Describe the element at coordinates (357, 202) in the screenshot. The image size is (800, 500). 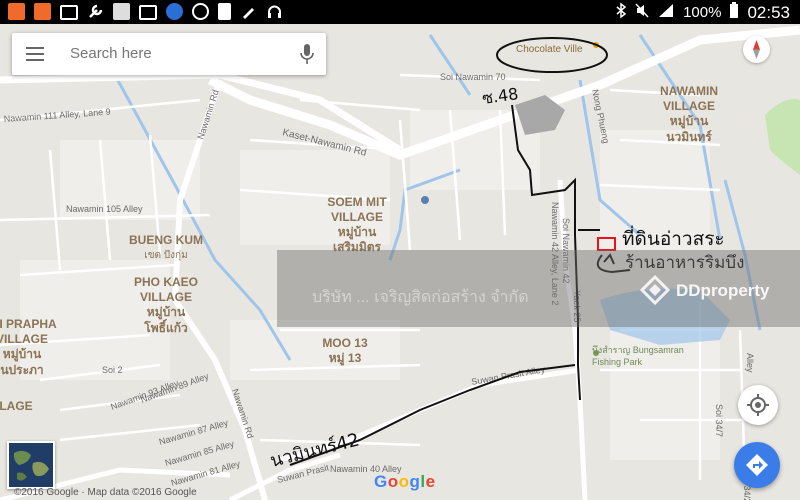
I see `label-soem-mit-en: SOEM MIT` at that location.